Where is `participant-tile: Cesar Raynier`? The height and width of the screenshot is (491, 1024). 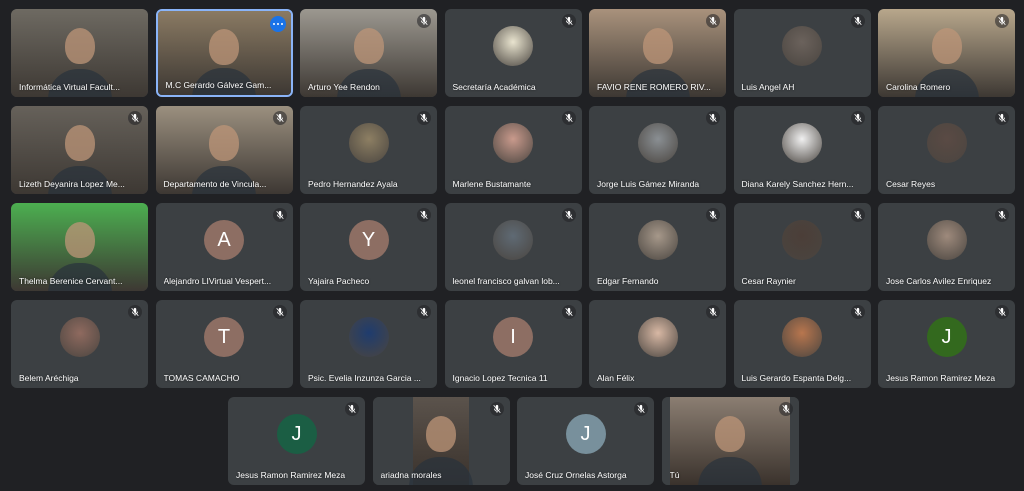 participant-tile: Cesar Raynier is located at coordinates (802, 247).